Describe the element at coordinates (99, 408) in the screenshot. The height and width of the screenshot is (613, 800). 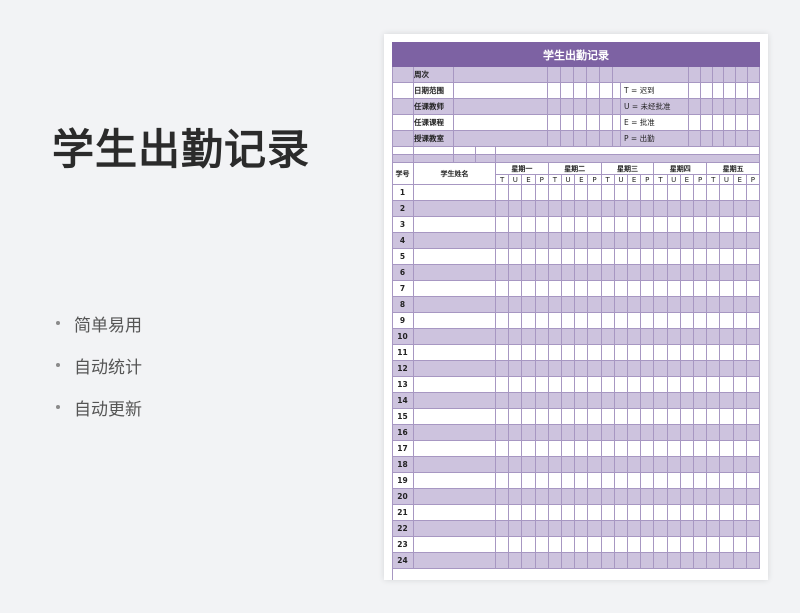
I see `feature-item: 自动更新` at that location.